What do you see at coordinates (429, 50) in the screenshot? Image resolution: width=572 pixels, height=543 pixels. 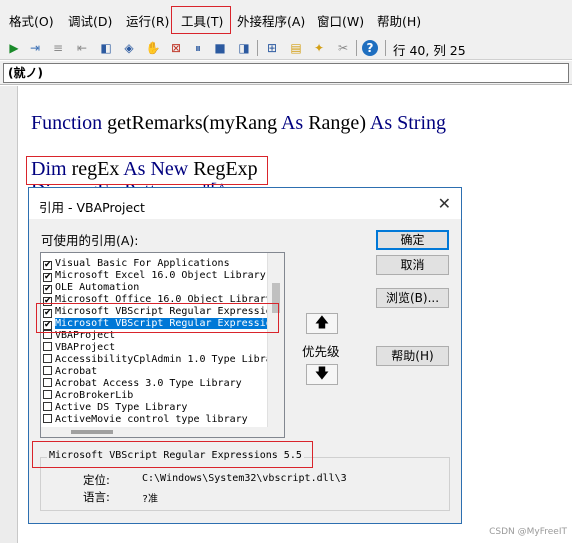 I see `cursor-position: 行 40, 列 25` at bounding box center [429, 50].